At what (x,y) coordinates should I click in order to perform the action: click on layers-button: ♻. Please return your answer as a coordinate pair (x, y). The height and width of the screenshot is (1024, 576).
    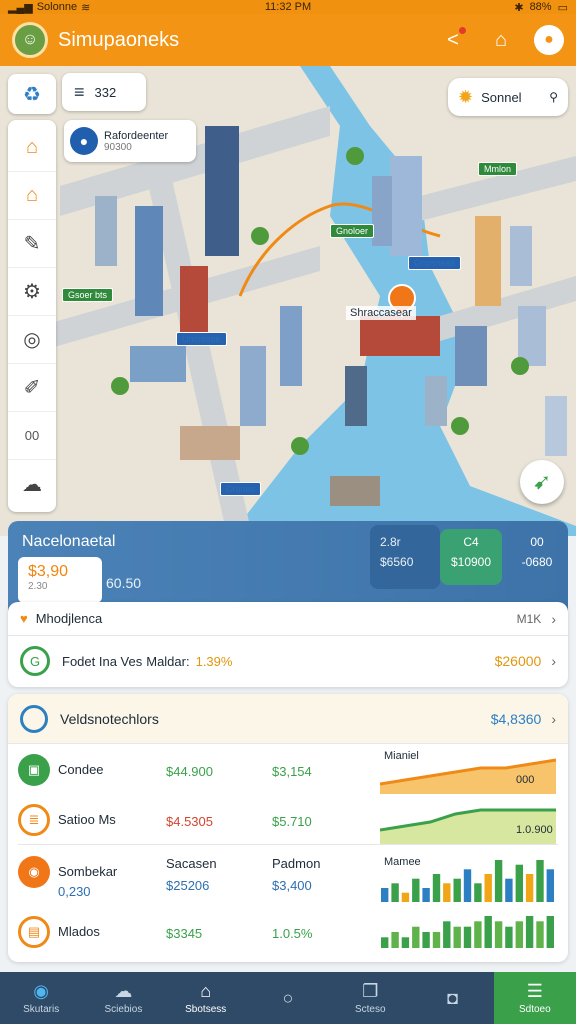
    Looking at the image, I should click on (32, 94).